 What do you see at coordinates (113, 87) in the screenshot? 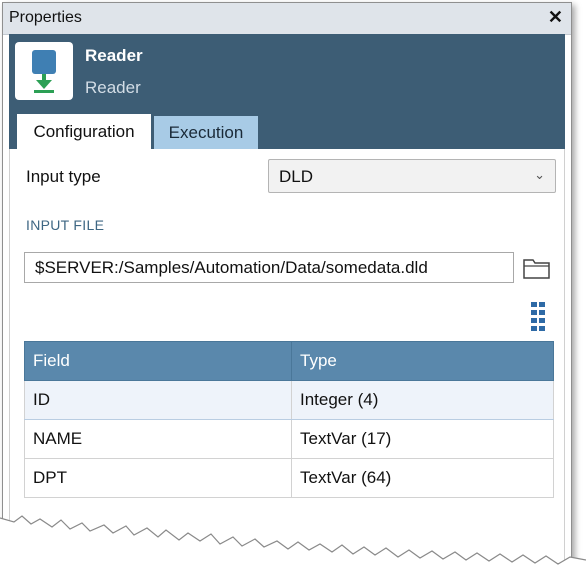
I see `node-subtitle: Reader` at bounding box center [113, 87].